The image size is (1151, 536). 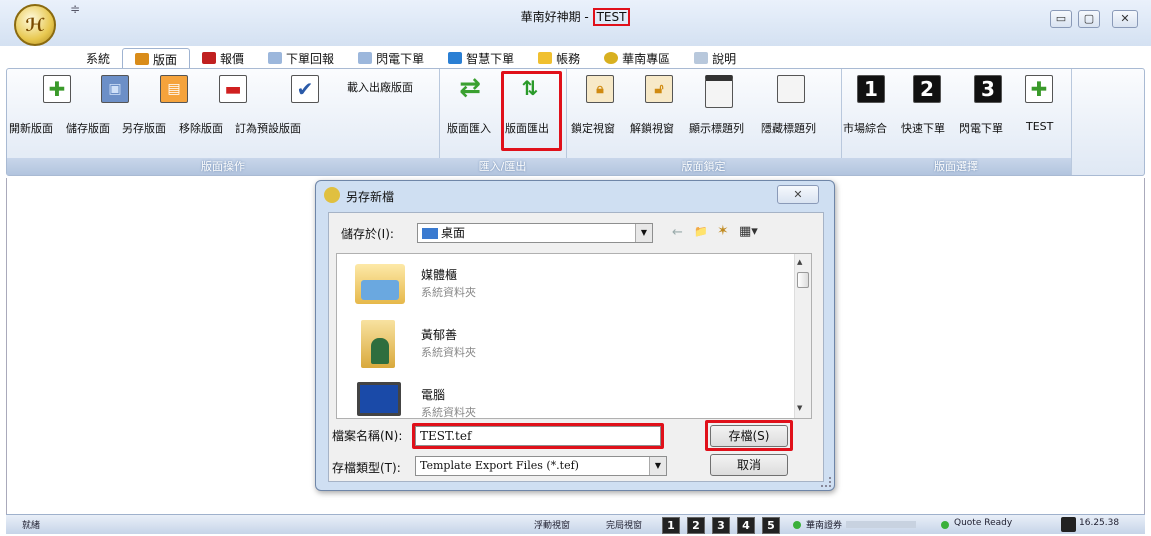 I want to click on scroll-down-icon: ▼, so click(x=799, y=408).